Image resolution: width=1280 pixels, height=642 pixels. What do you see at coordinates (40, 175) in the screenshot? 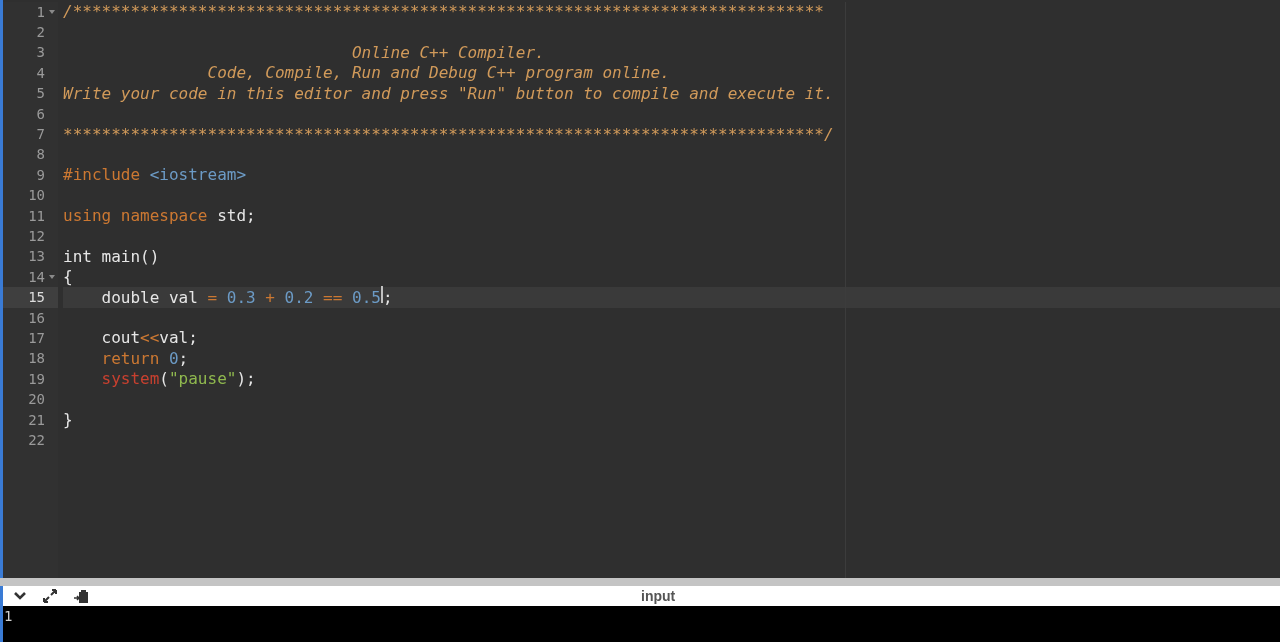
I see `line-number: 9` at bounding box center [40, 175].